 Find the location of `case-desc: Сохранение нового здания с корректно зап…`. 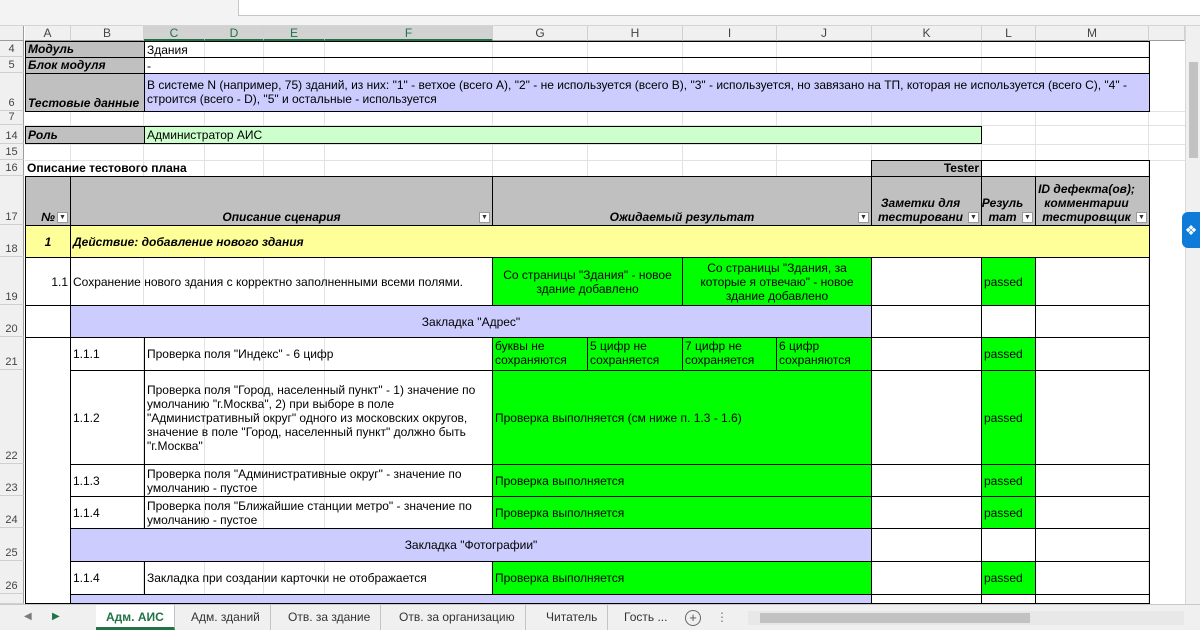

case-desc: Сохранение нового здания с корректно зап… is located at coordinates (281, 281).